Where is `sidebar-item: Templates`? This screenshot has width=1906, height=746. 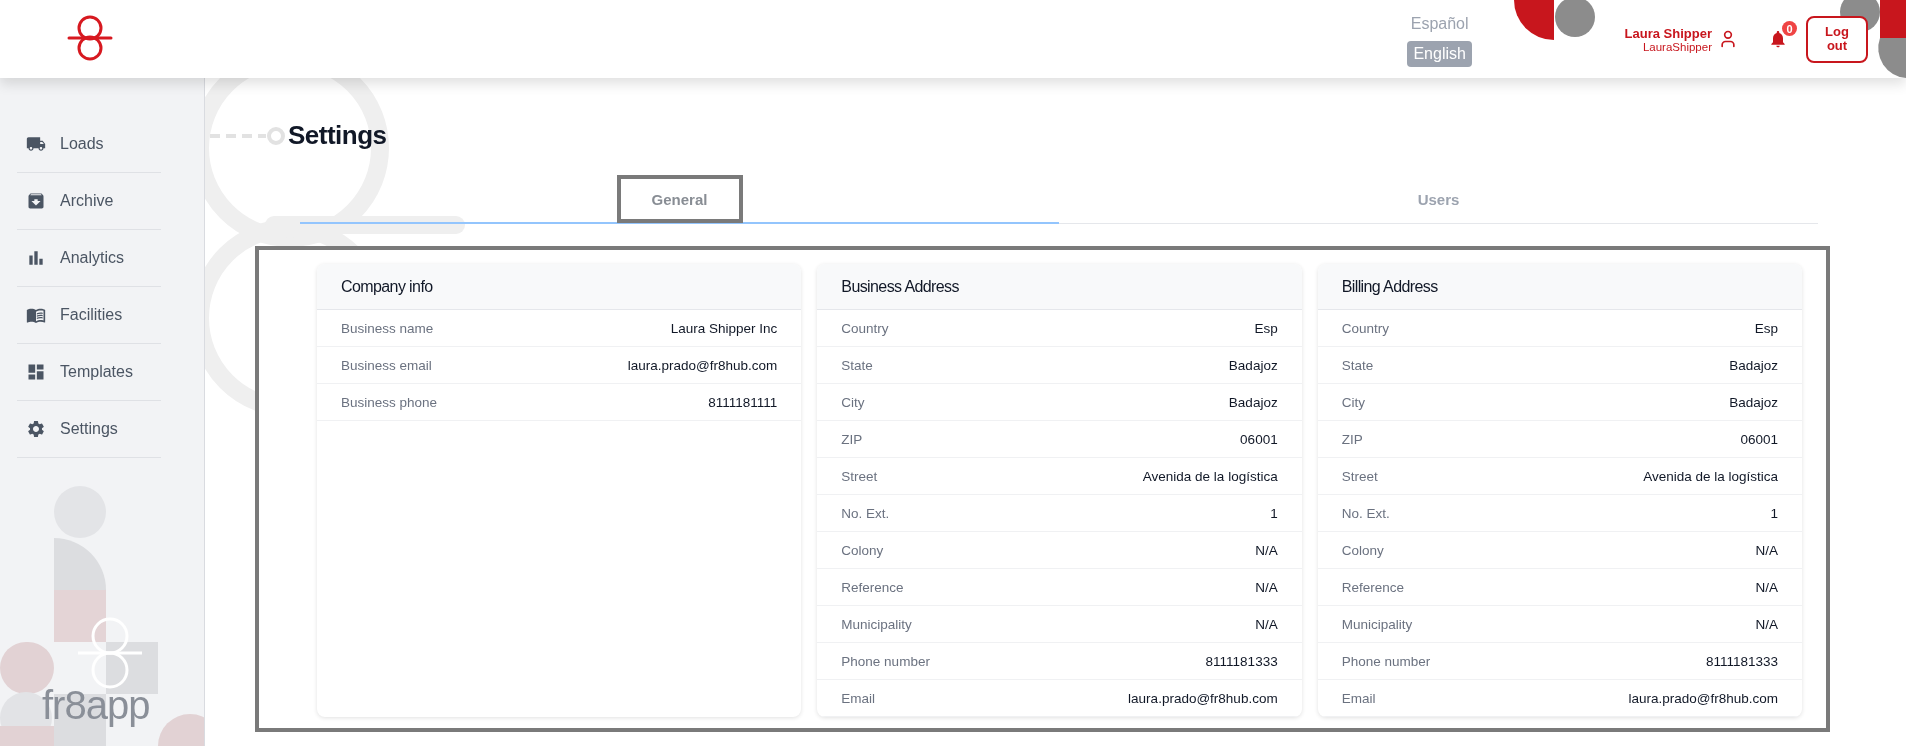
sidebar-item: Templates is located at coordinates (89, 372).